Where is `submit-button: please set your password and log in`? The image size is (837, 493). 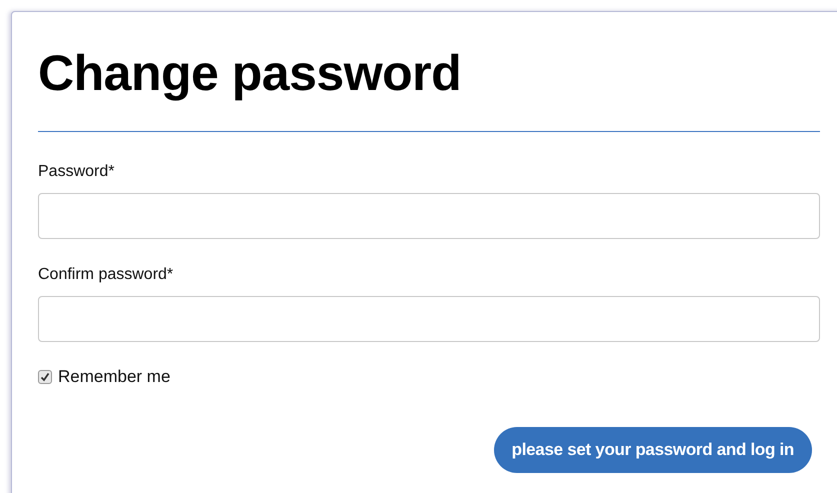 submit-button: please set your password and log in is located at coordinates (653, 450).